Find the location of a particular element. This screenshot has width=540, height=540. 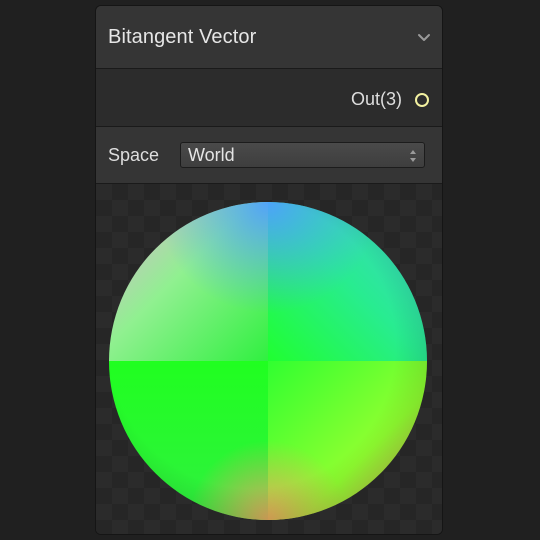

up-down-arrows-icon is located at coordinates (413, 156).